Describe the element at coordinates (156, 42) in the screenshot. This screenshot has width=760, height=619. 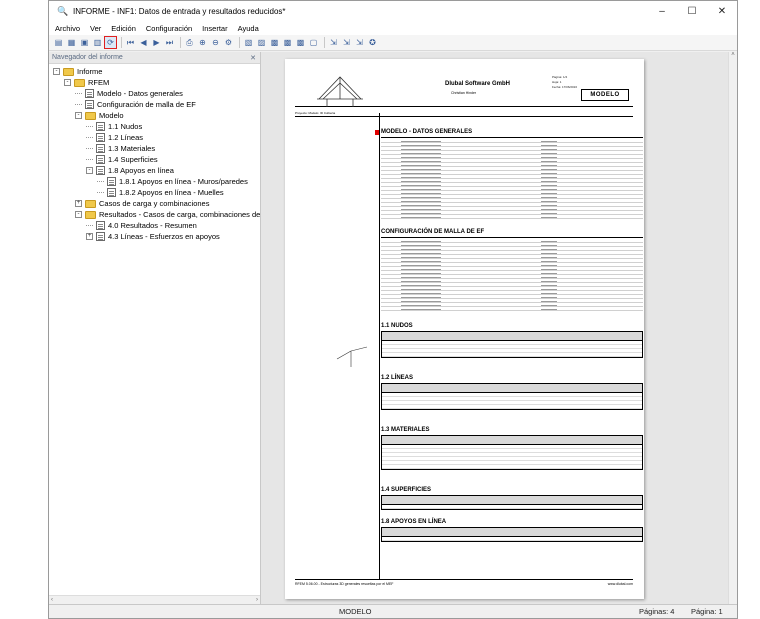
I see `next-page-icon: ▶` at that location.